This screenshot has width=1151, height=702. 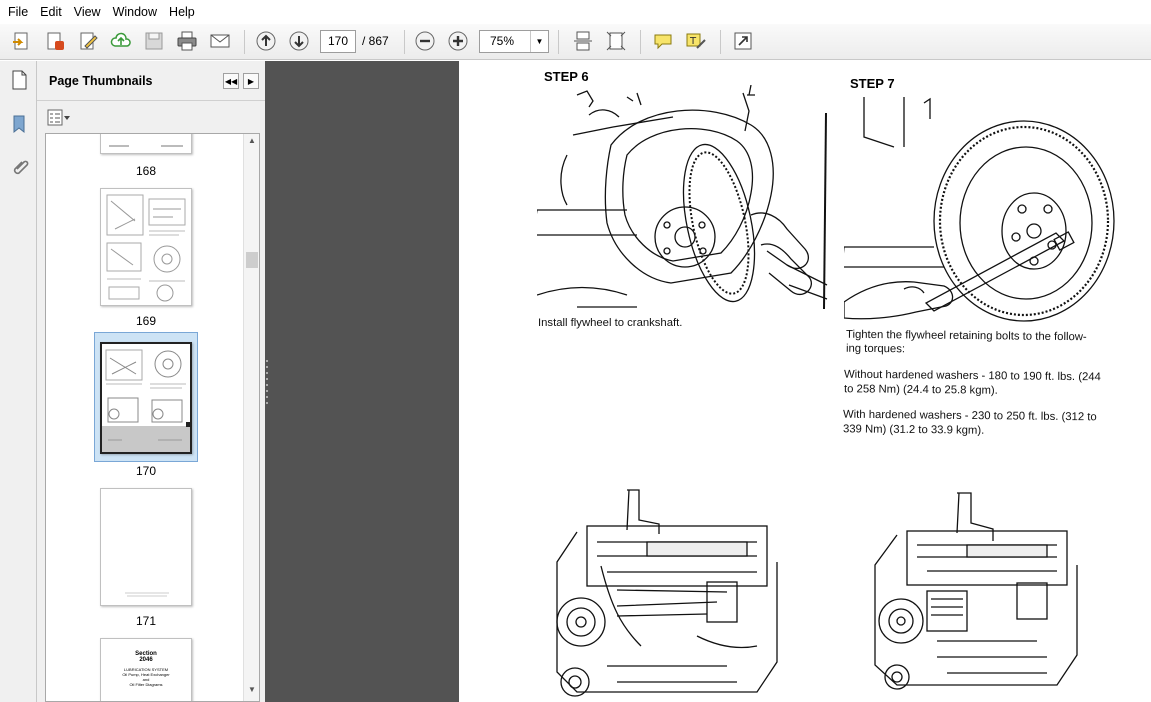 What do you see at coordinates (299, 41) in the screenshot?
I see `next-page-icon` at bounding box center [299, 41].